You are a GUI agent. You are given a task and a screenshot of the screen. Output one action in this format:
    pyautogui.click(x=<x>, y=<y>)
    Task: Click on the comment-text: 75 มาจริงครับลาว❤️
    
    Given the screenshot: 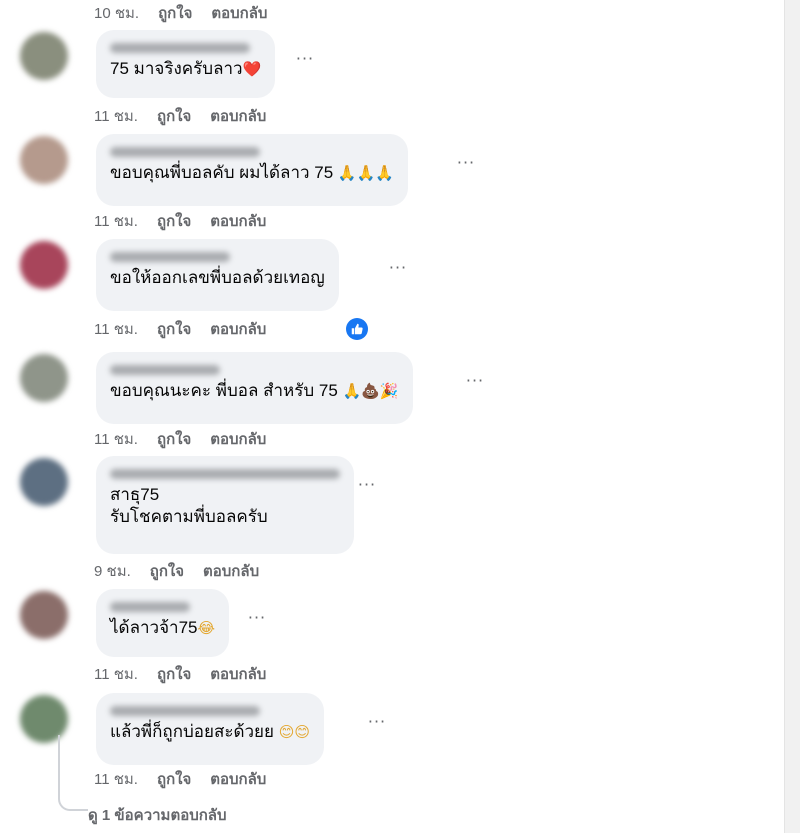 What is the action you would take?
    pyautogui.click(x=185, y=69)
    